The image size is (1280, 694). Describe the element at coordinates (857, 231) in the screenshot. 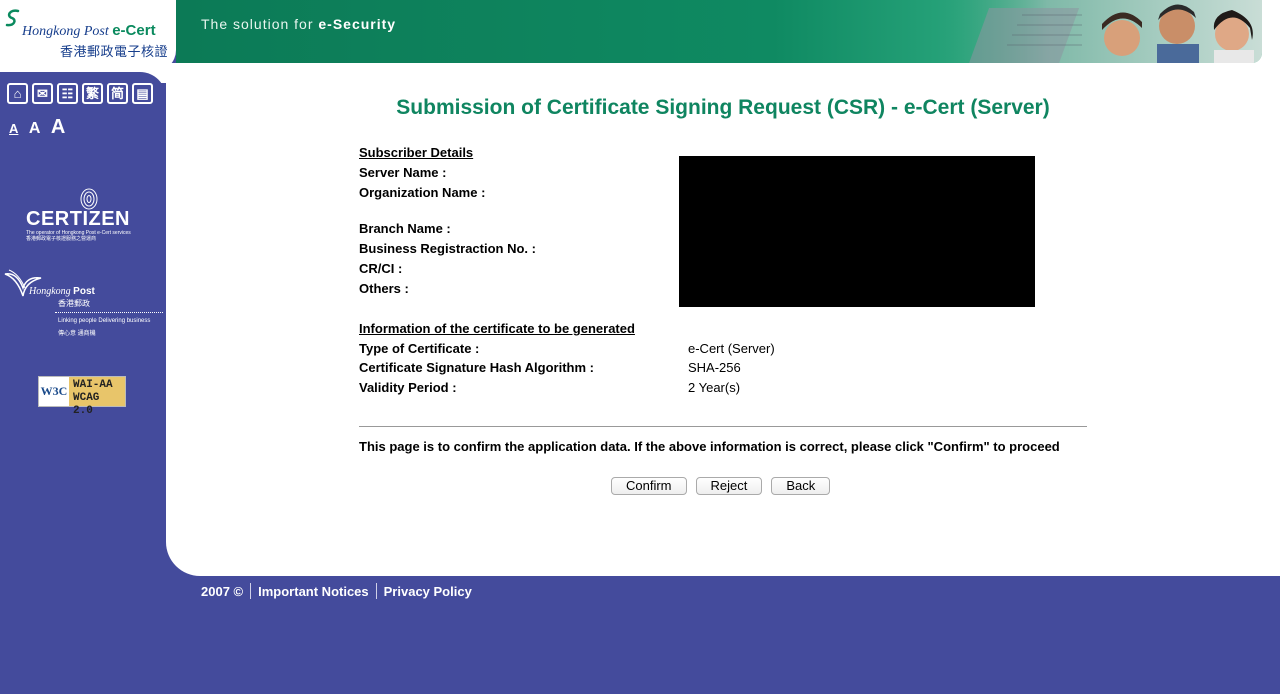

I see `redacted-subscriber-values` at that location.